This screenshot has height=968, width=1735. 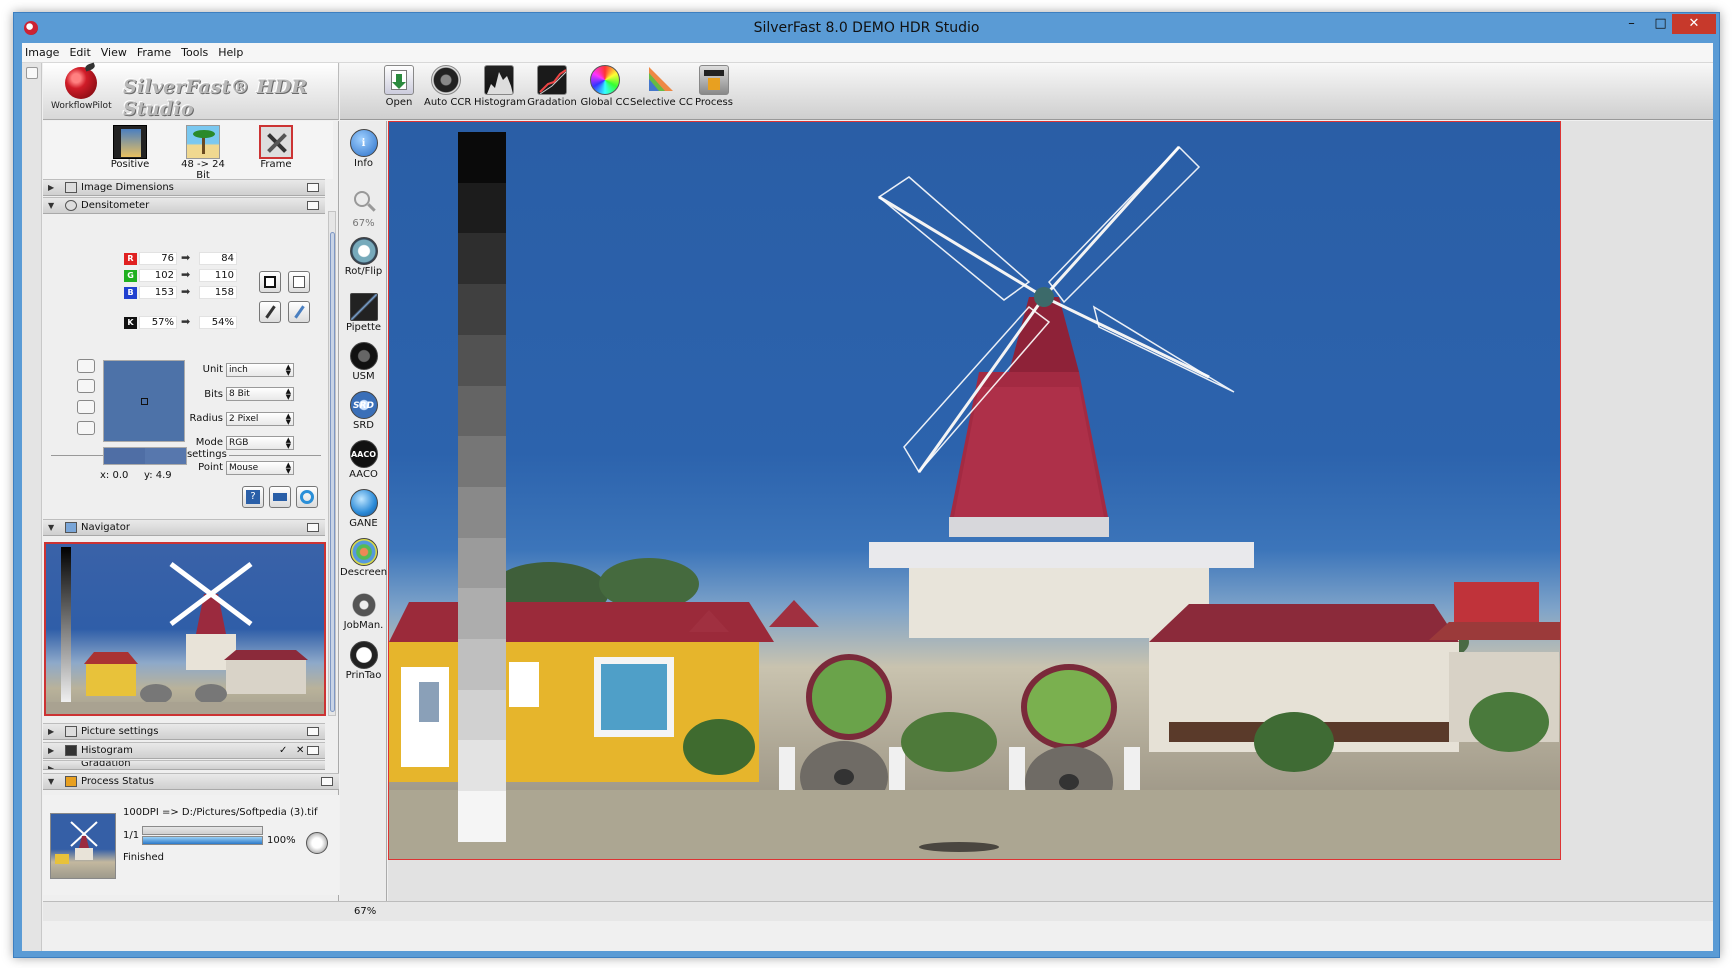 What do you see at coordinates (185, 629) in the screenshot?
I see `navigator-preview` at bounding box center [185, 629].